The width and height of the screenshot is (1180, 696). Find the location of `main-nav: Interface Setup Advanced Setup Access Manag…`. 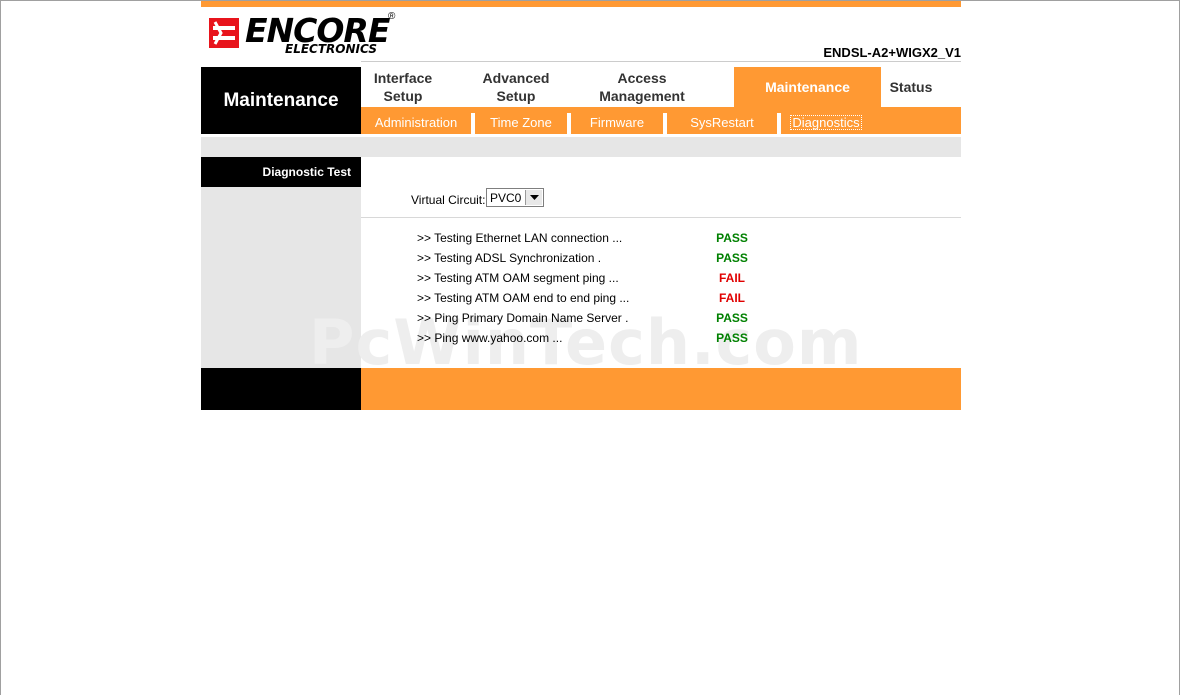

main-nav: Interface Setup Advanced Setup Access Manag… is located at coordinates (661, 87).